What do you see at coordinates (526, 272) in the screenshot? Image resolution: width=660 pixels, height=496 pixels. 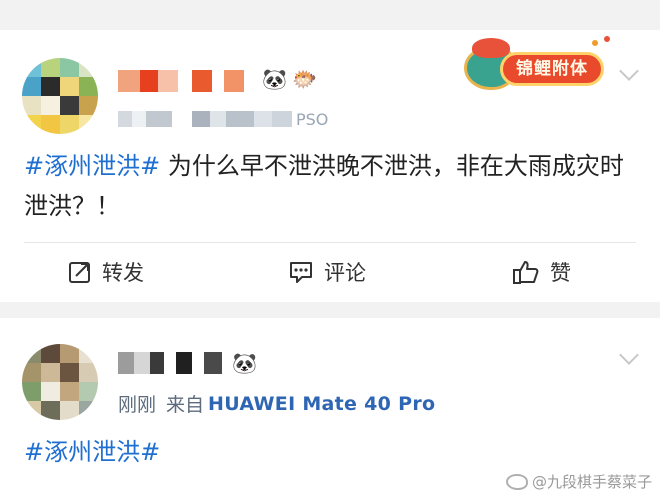 I see `like-icon` at bounding box center [526, 272].